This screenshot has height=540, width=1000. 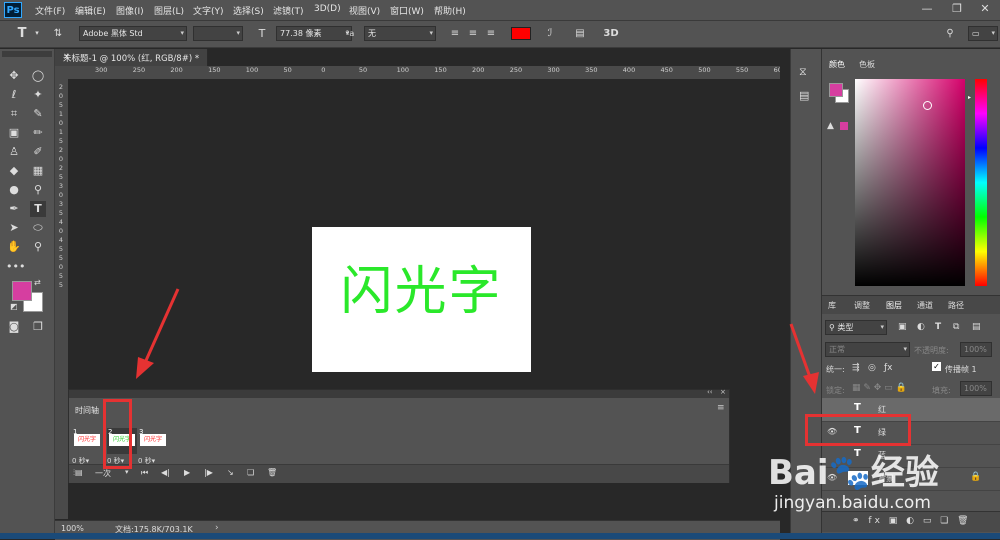 What do you see at coordinates (14, 247) in the screenshot?
I see `hand-tool-icon: ✋` at bounding box center [14, 247].